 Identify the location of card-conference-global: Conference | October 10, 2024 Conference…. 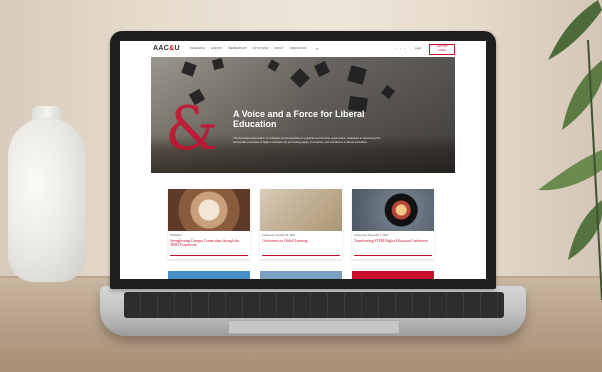
(301, 224).